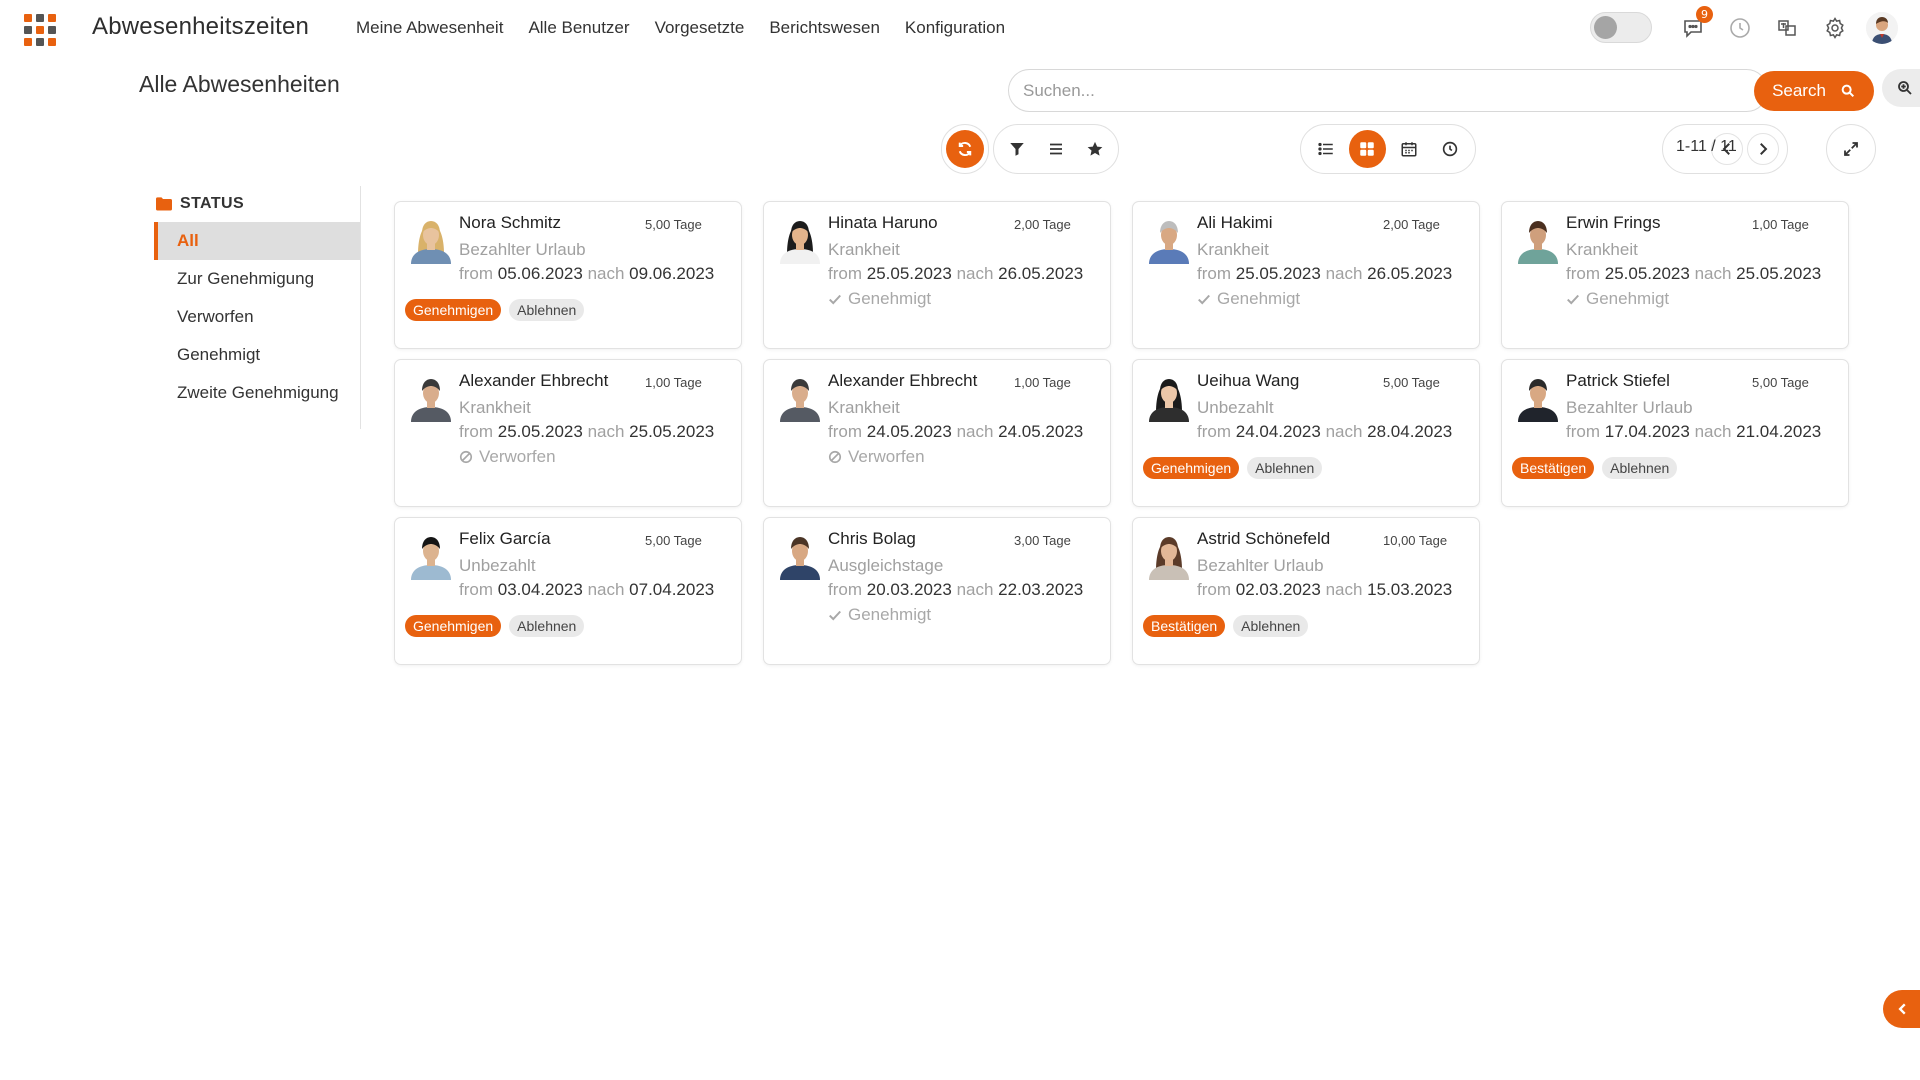 This screenshot has height=1080, width=1920. What do you see at coordinates (1647, 273) in the screenshot?
I see `date-from: 25.05.2023` at bounding box center [1647, 273].